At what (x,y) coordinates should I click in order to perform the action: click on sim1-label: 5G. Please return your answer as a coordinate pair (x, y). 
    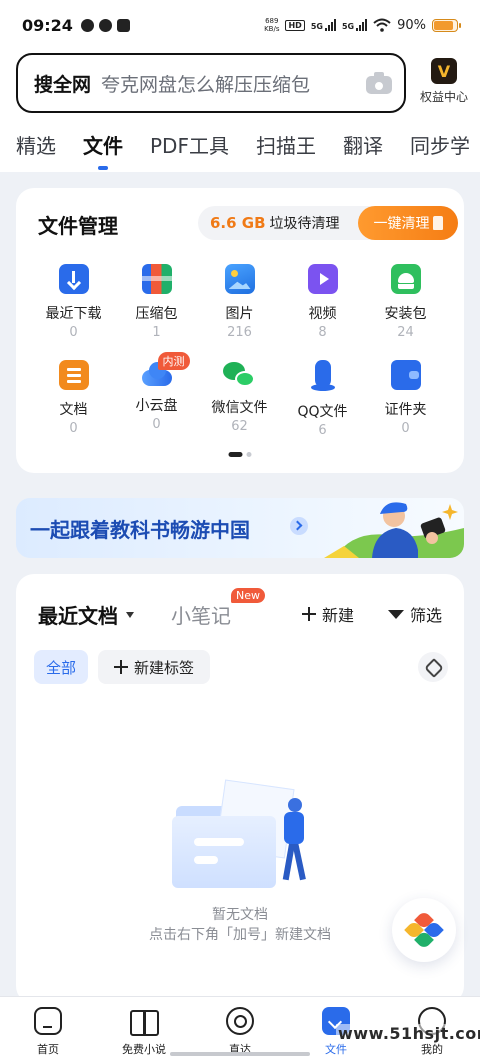
    Looking at the image, I should click on (316, 26).